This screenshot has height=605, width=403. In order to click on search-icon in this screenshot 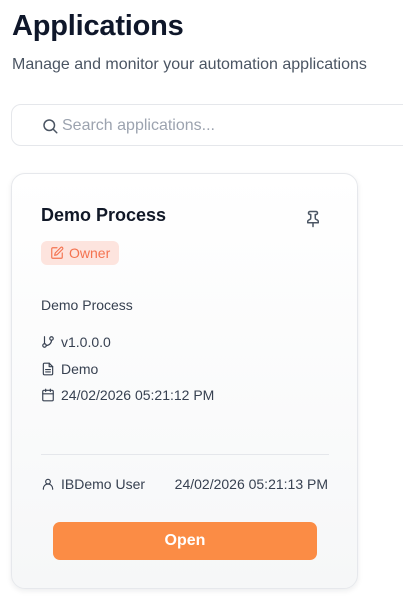, I will do `click(50, 126)`.